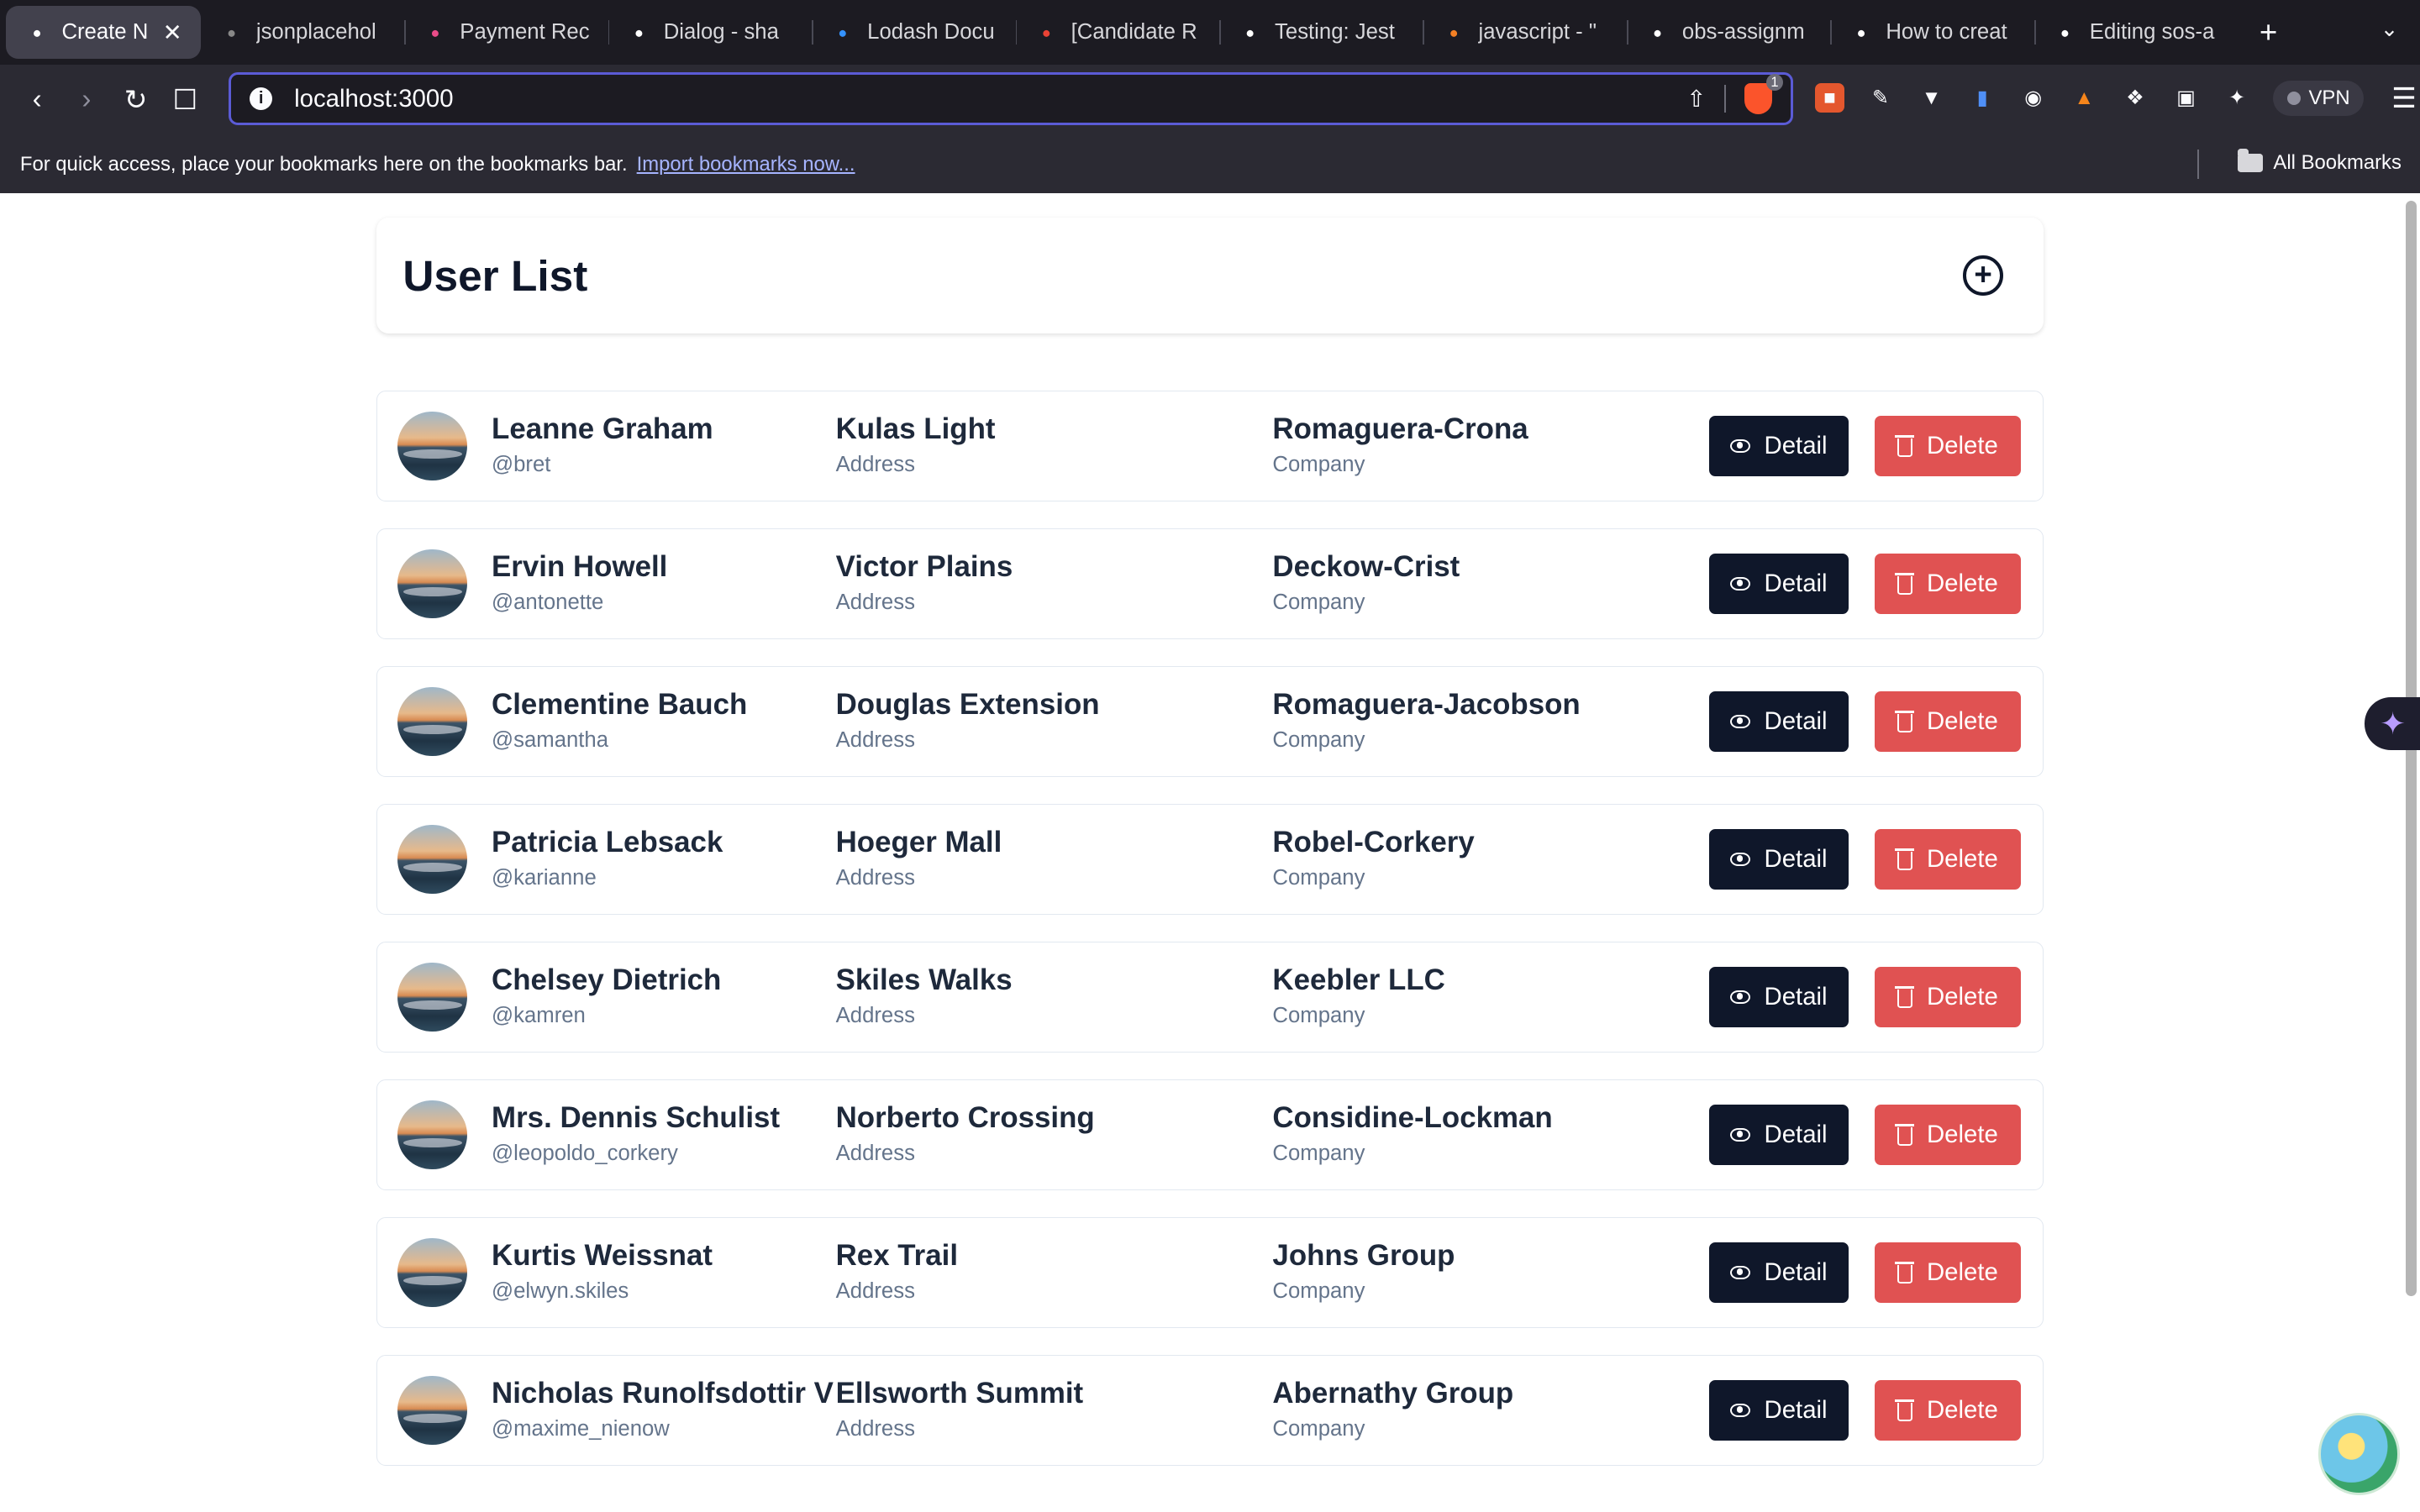  Describe the element at coordinates (968, 720) in the screenshot. I see `user-address-cell: Douglas Extension Address` at that location.